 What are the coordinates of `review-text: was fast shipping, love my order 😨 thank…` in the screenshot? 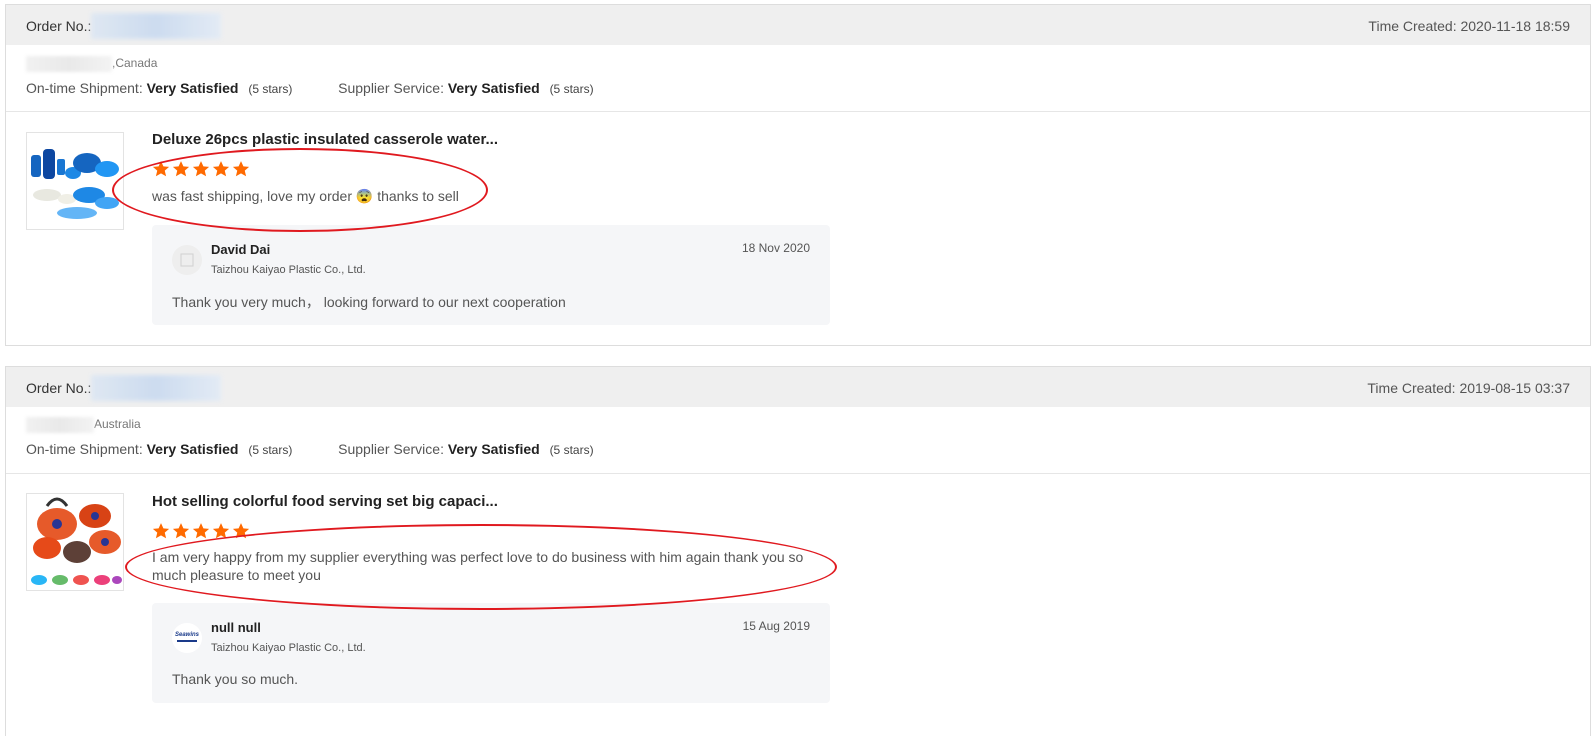 It's located at (305, 196).